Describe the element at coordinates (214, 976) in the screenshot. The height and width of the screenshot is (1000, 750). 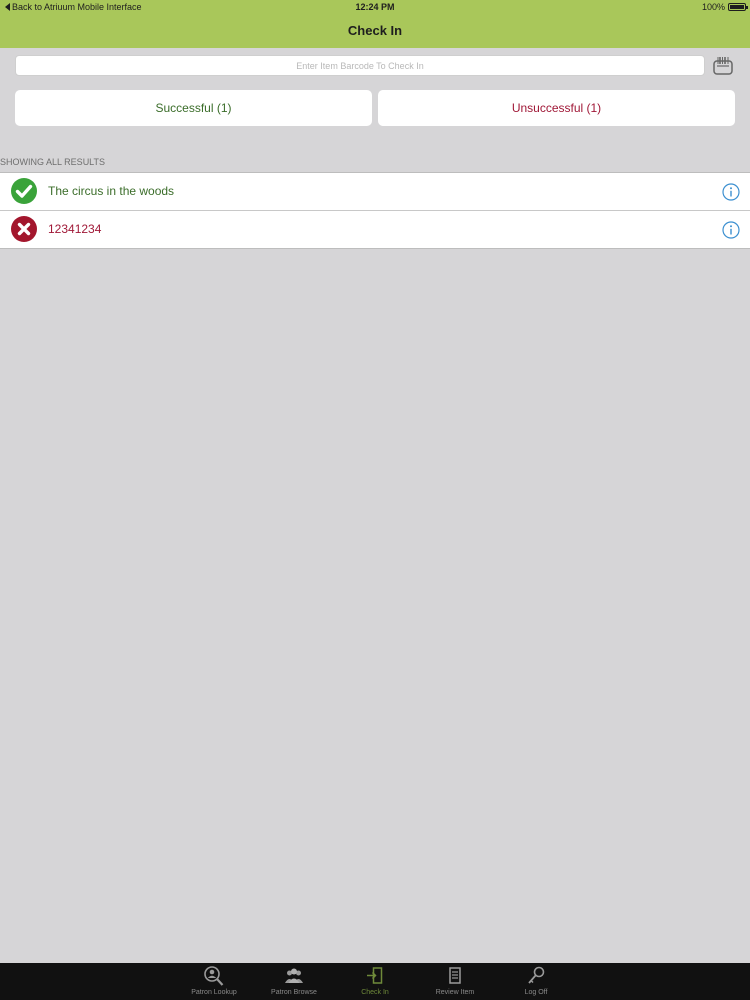
I see `magnifier-person-icon` at that location.